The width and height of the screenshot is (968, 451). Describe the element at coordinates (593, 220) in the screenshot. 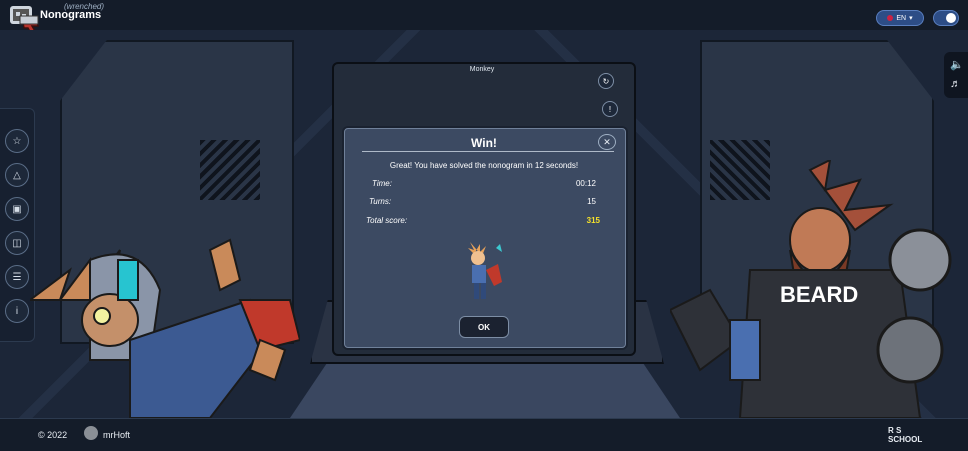

I see `total-score-value: 315` at that location.